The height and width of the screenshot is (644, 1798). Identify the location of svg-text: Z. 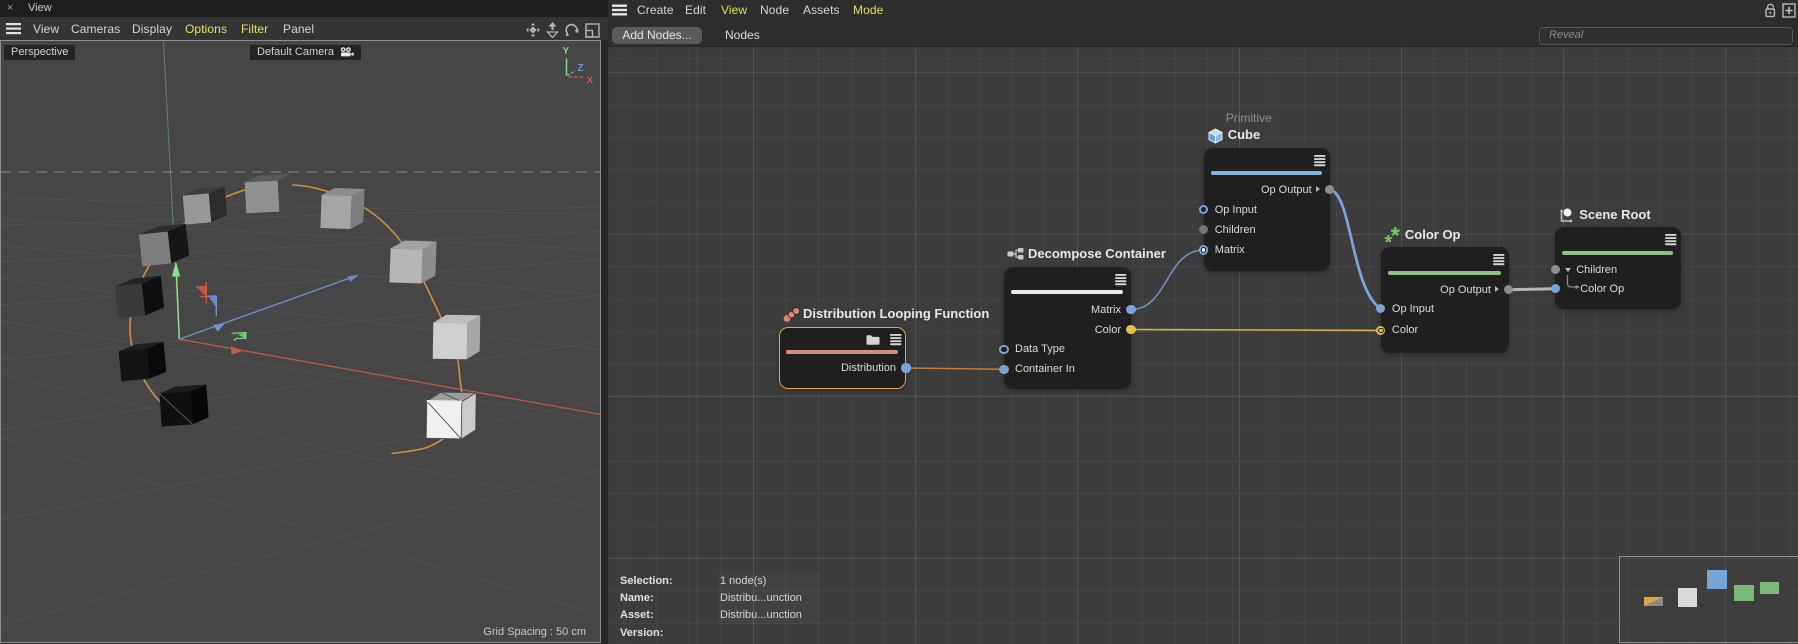
(581, 68).